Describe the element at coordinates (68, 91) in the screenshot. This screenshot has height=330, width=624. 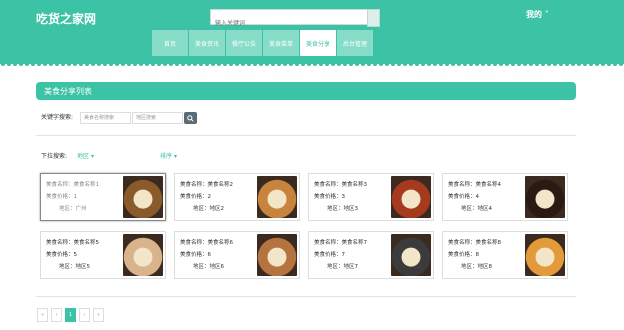
I see `page-title: 美食分享列表` at that location.